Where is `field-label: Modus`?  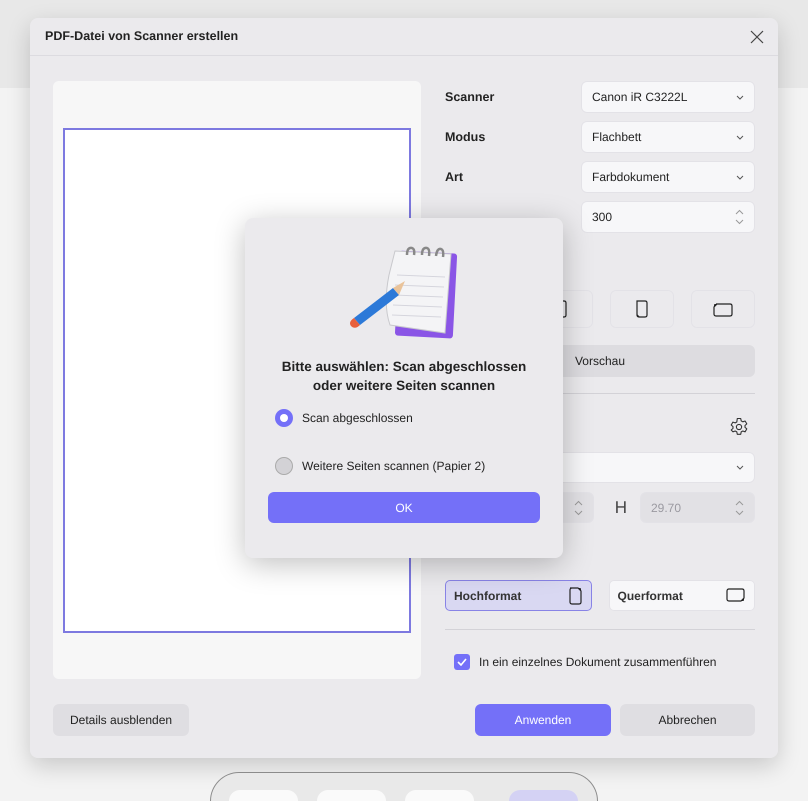 field-label: Modus is located at coordinates (465, 137).